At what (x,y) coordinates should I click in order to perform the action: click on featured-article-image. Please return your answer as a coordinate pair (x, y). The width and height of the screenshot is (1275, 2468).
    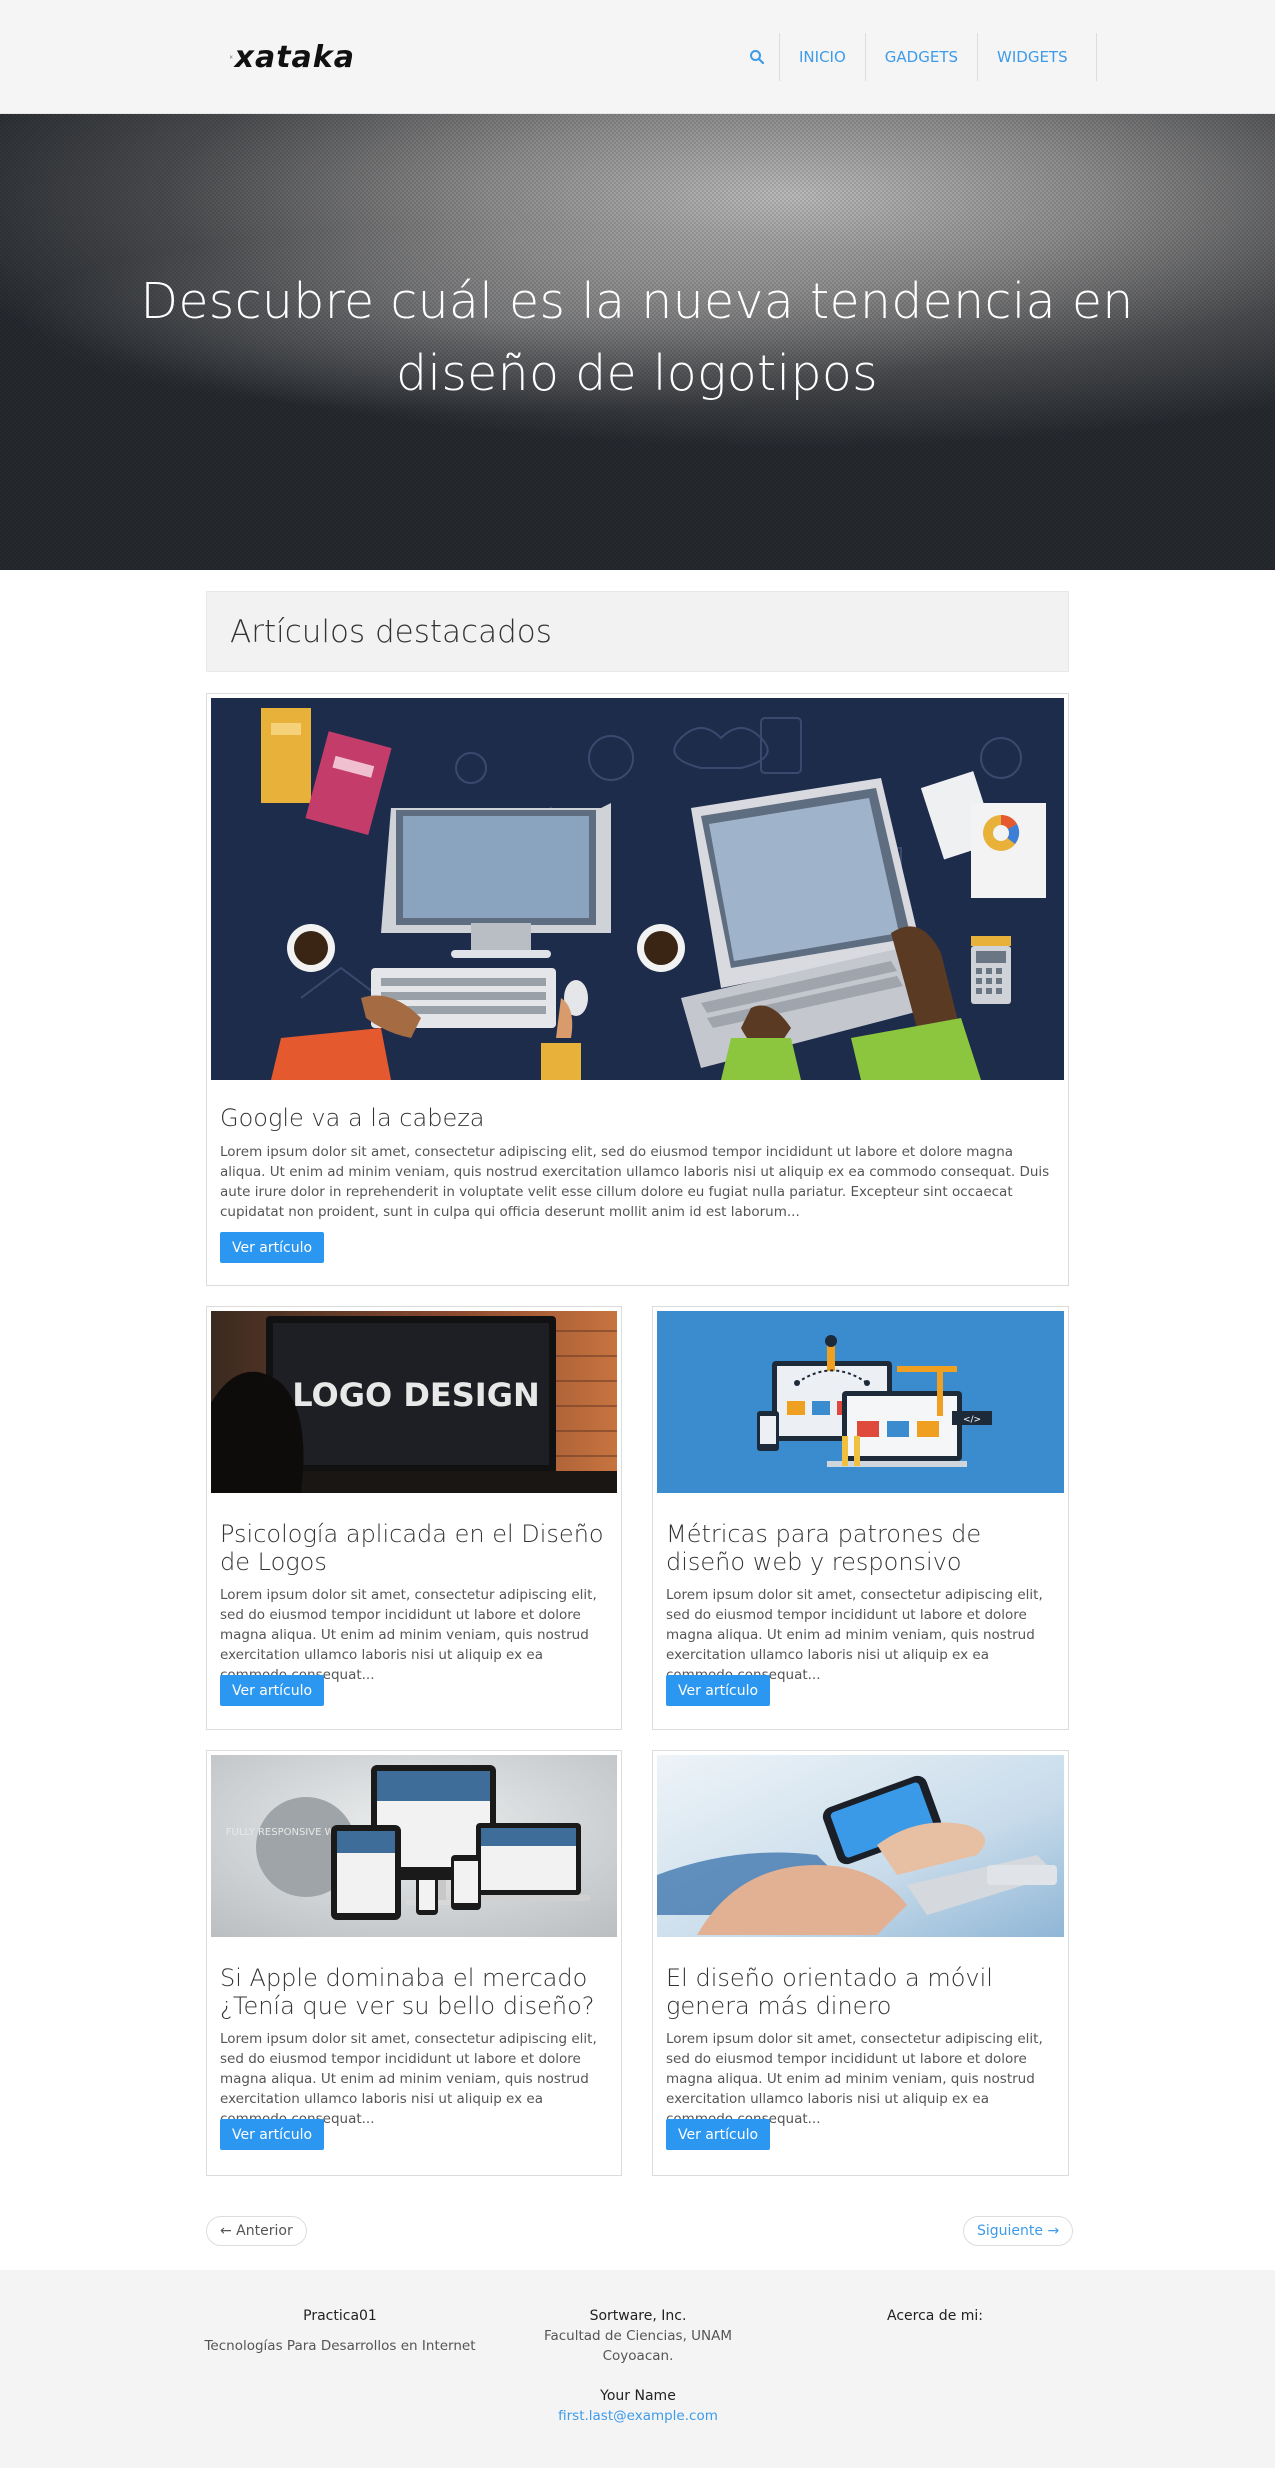
    Looking at the image, I should click on (637, 889).